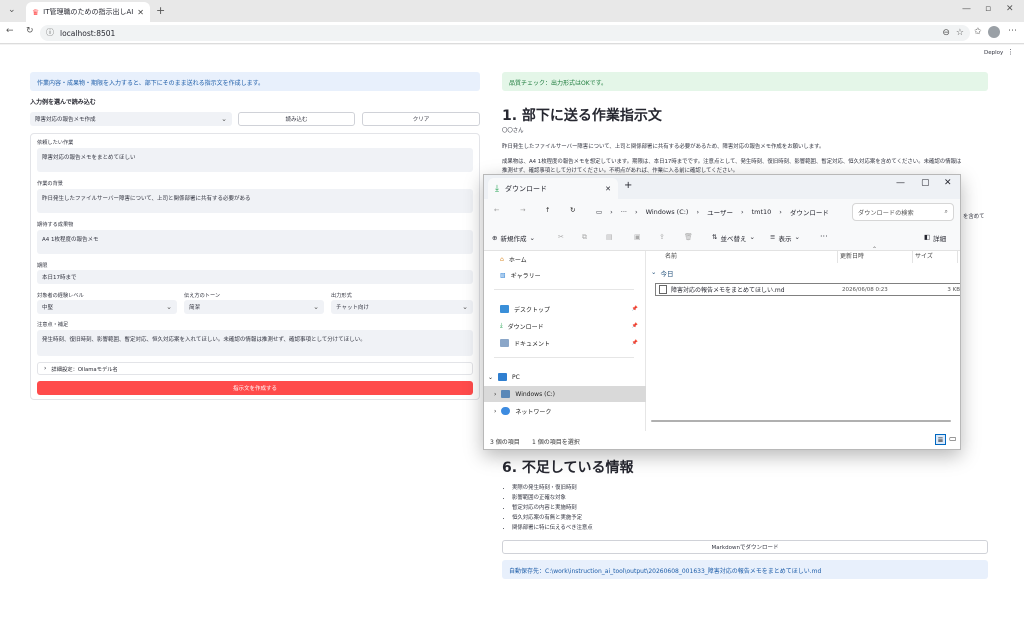 The width and height of the screenshot is (1024, 640). I want to click on overflow-text: を含めて, so click(974, 217).